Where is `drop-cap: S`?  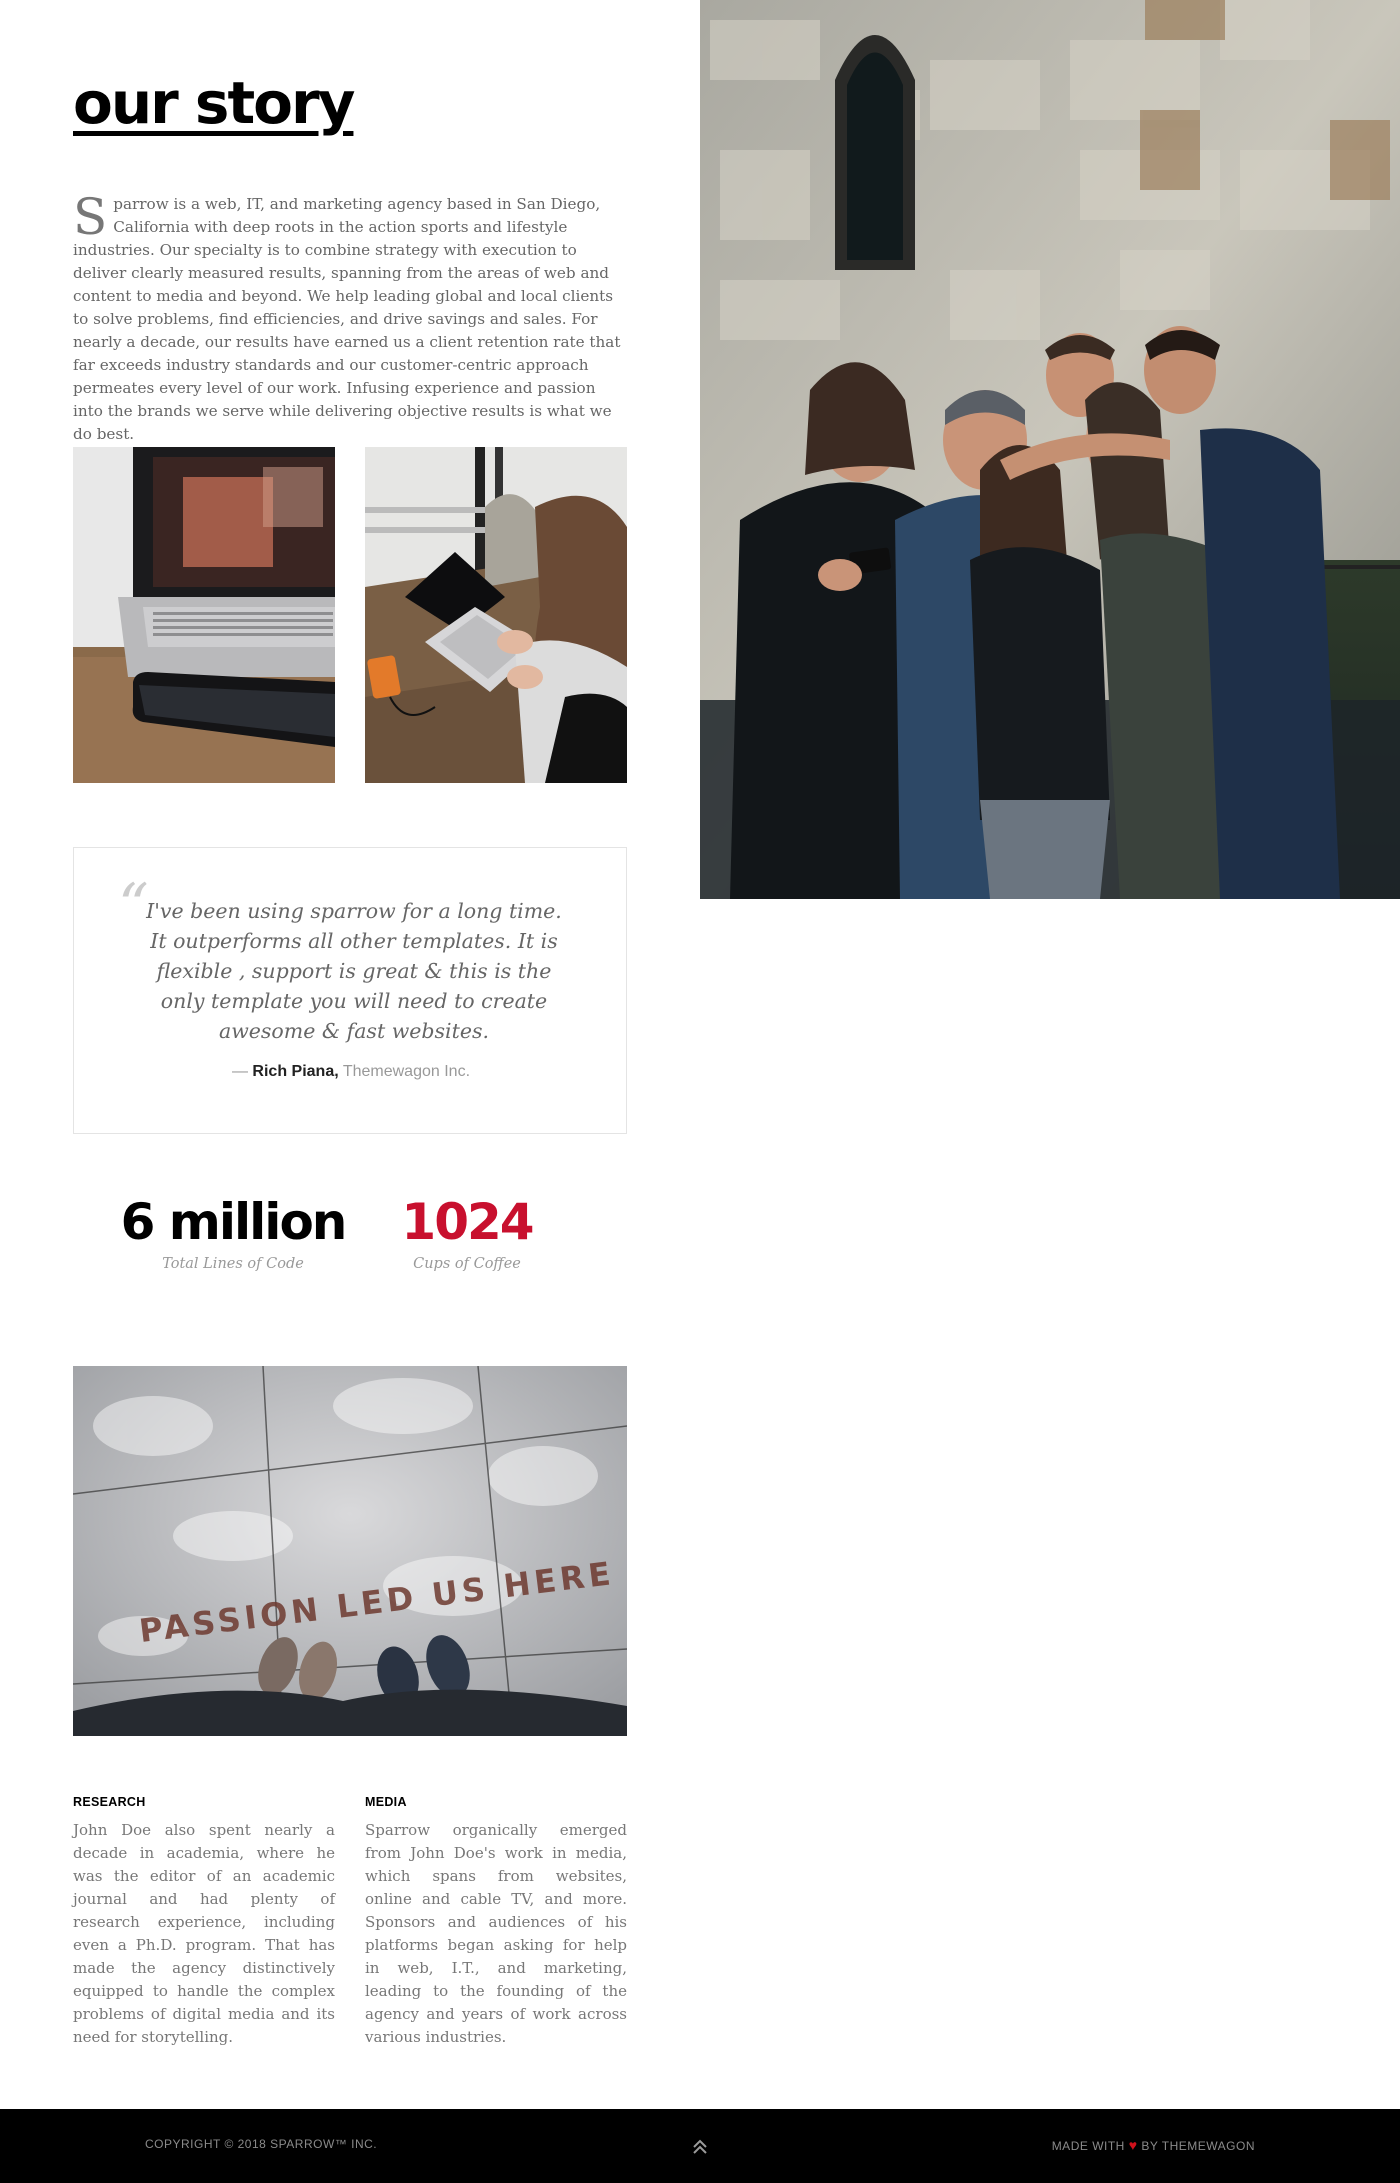
drop-cap: S is located at coordinates (90, 217).